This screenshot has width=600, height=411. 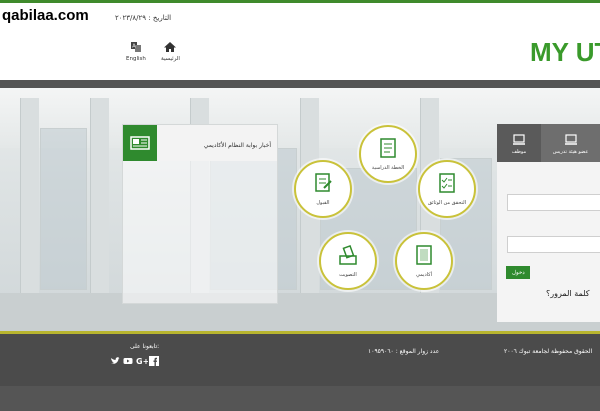 I want to click on header-divider, so click(x=300, y=84).